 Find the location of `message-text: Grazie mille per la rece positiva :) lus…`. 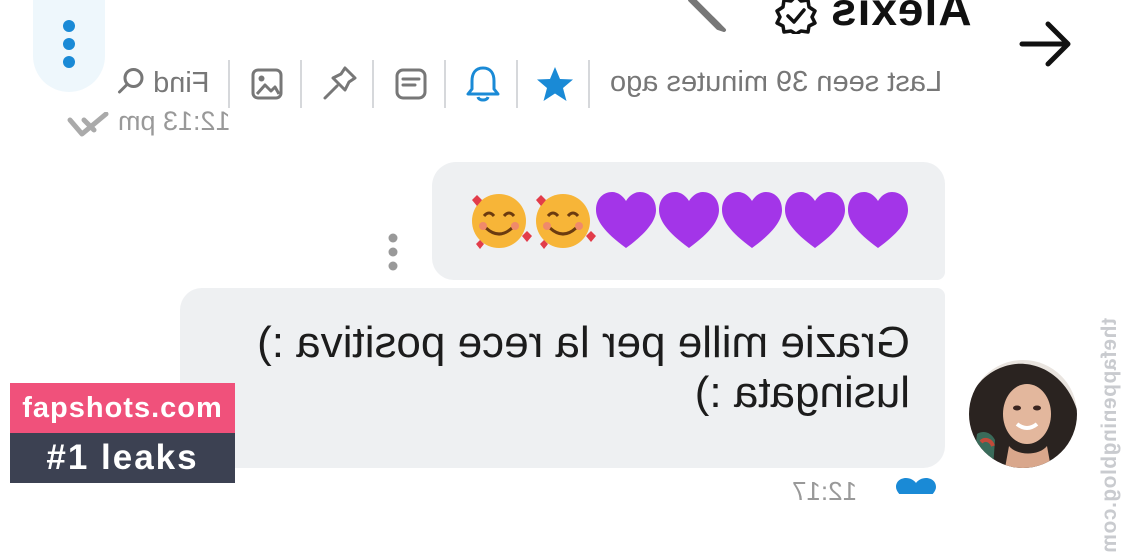

message-text: Grazie mille per la rece positiva :) lus… is located at coordinates (583, 367).